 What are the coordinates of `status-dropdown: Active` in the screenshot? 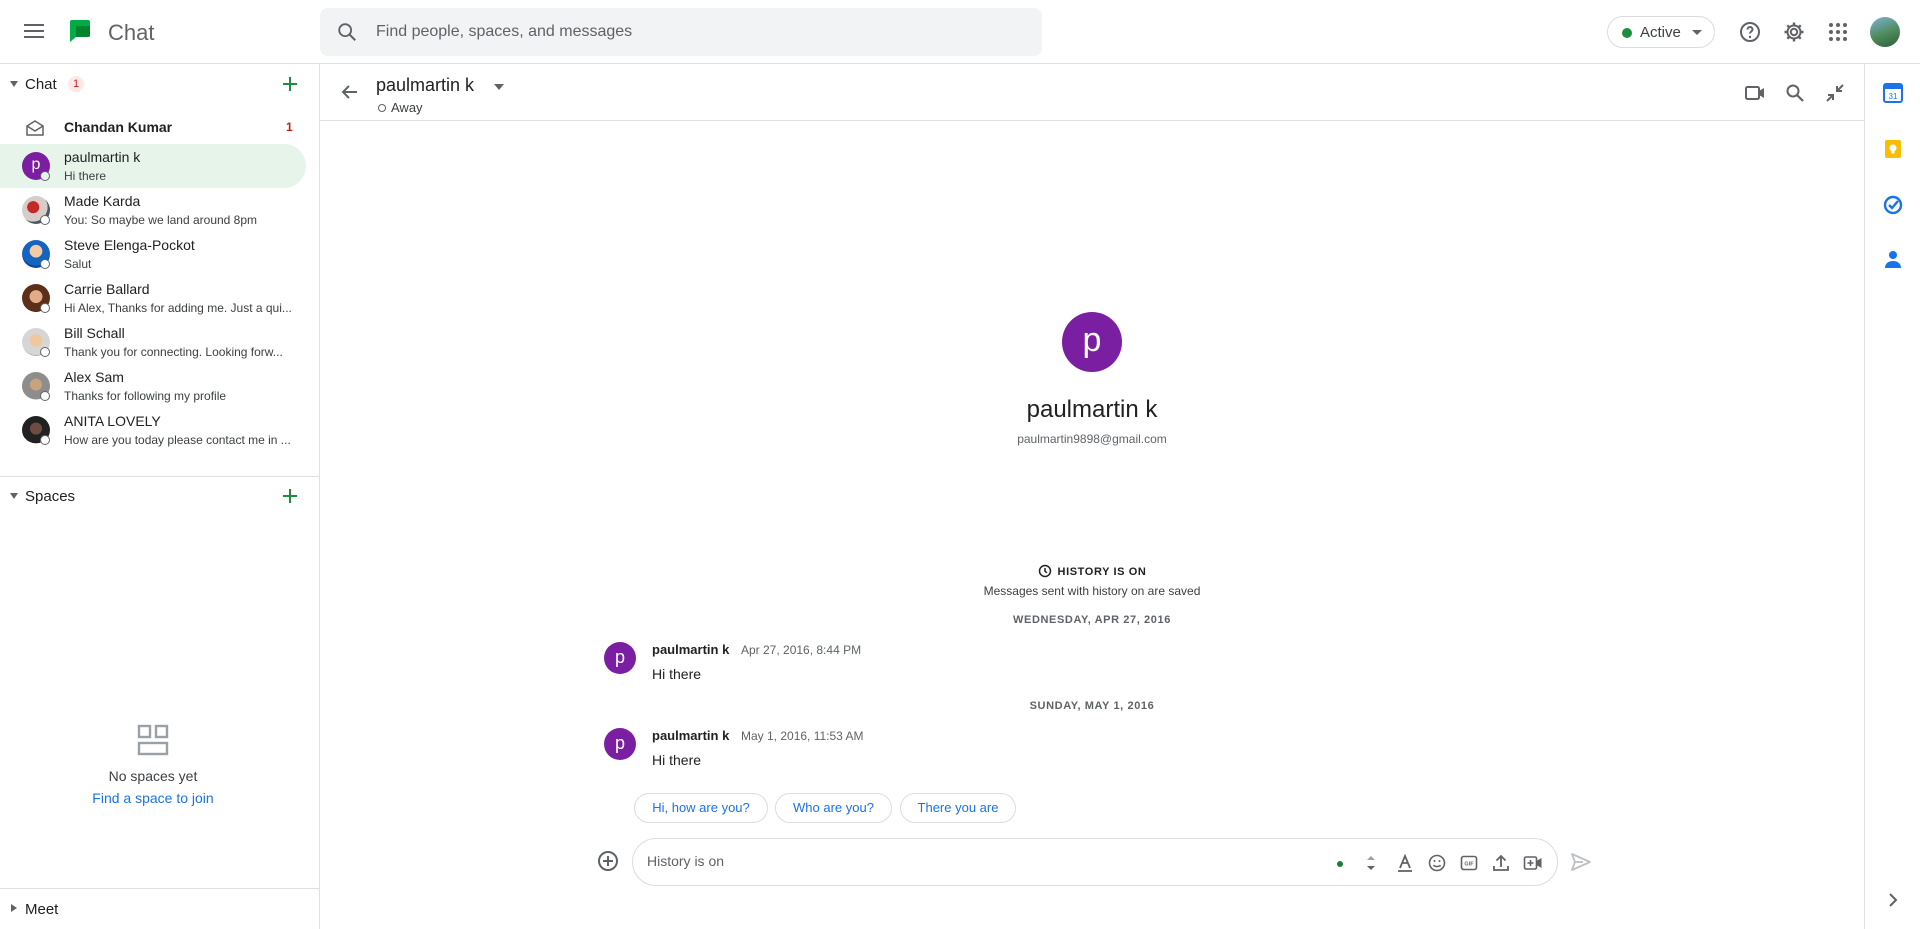 It's located at (1661, 32).